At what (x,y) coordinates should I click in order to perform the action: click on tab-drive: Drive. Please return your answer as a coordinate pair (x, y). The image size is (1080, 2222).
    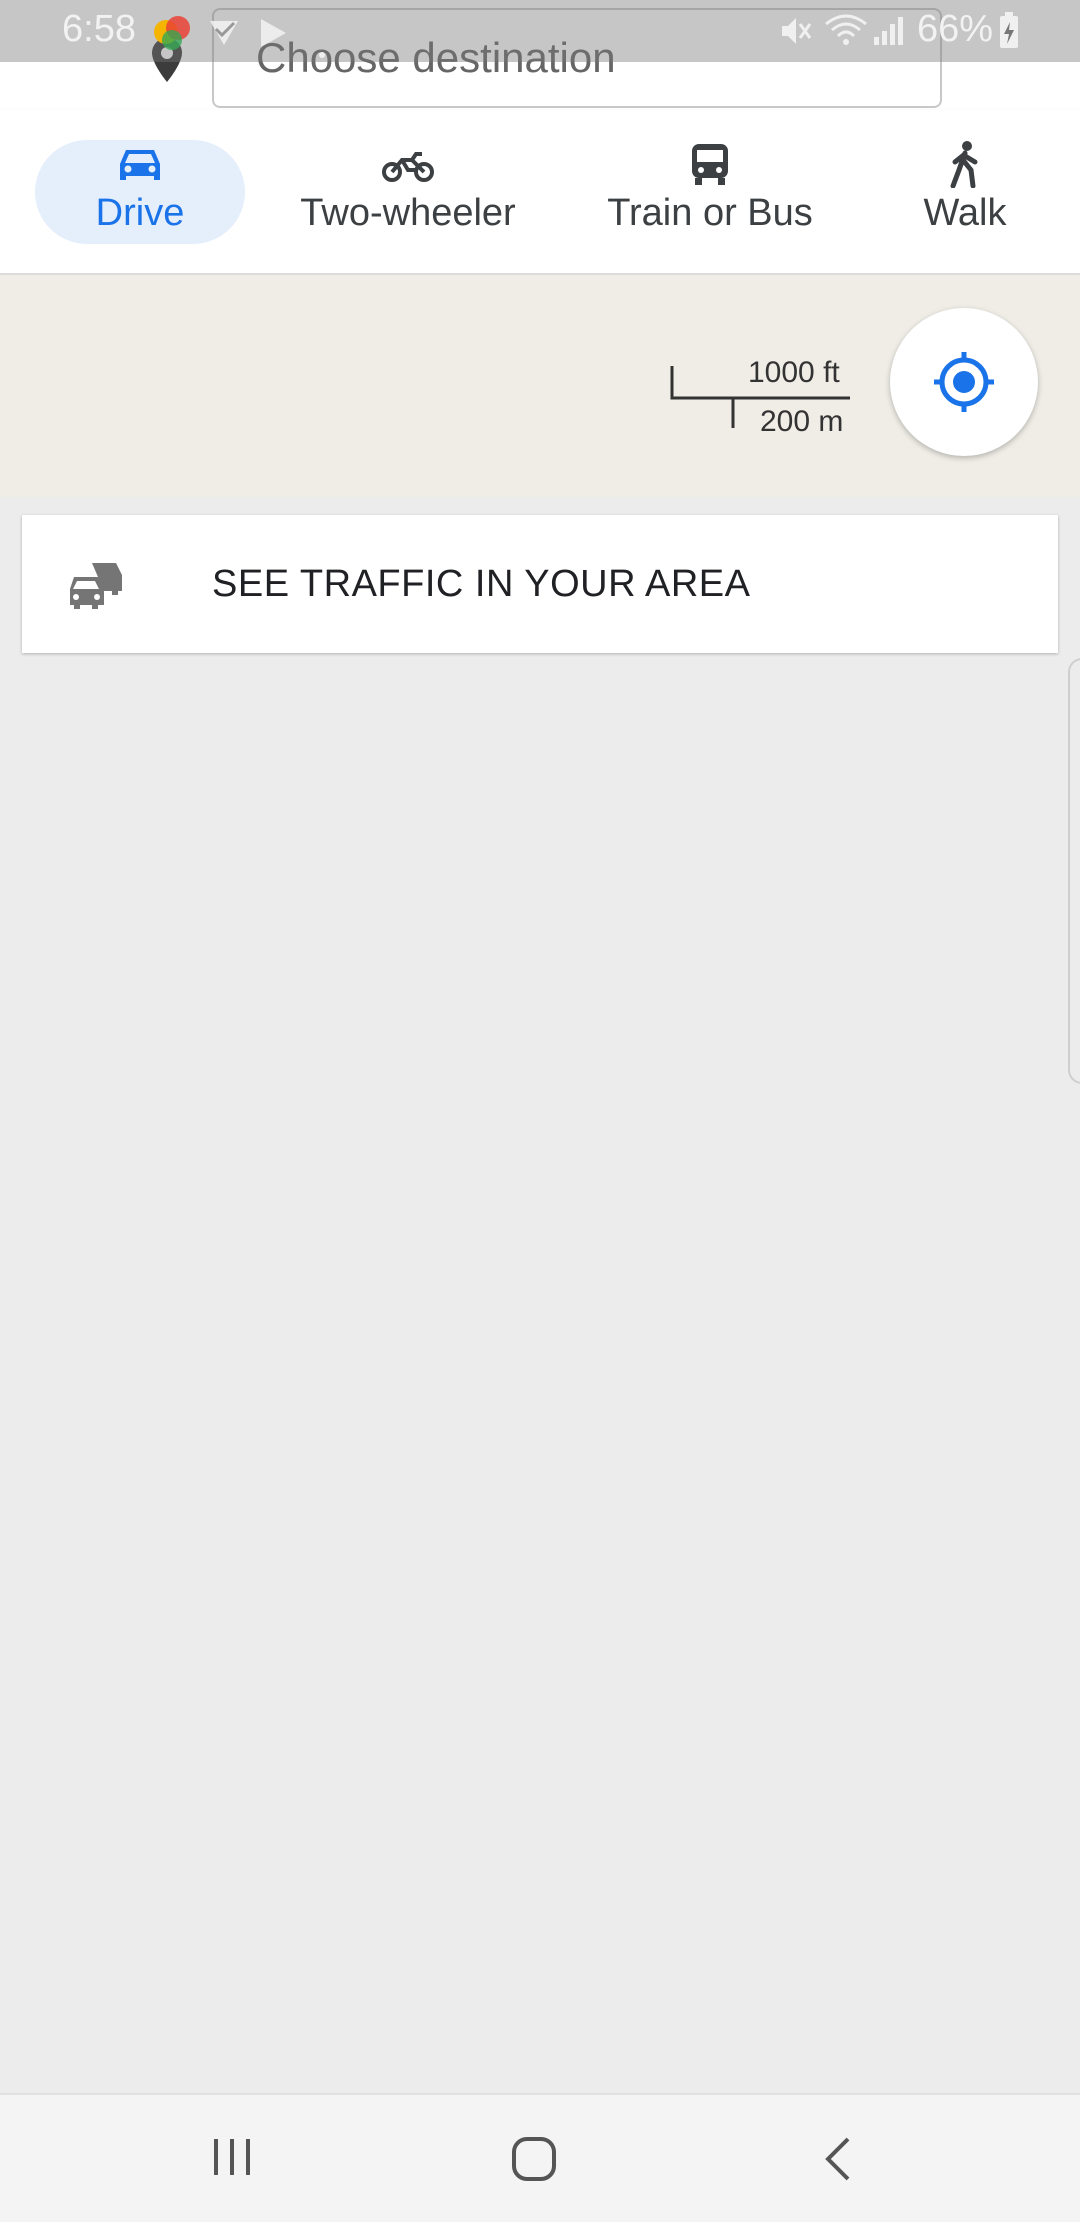
    Looking at the image, I should click on (140, 192).